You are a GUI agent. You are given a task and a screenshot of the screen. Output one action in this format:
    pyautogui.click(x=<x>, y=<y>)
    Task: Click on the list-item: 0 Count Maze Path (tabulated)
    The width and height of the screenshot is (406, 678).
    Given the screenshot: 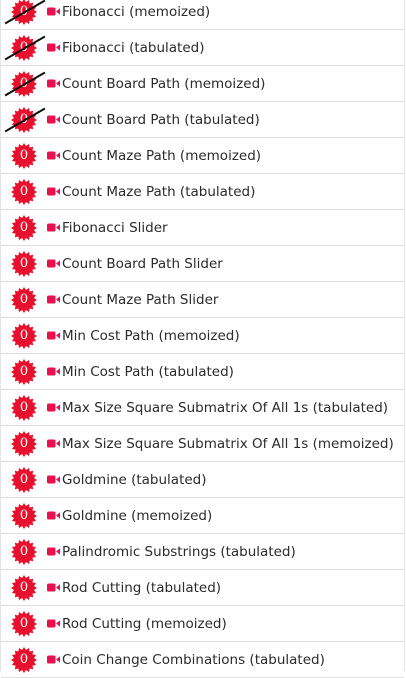 What is the action you would take?
    pyautogui.click(x=202, y=192)
    